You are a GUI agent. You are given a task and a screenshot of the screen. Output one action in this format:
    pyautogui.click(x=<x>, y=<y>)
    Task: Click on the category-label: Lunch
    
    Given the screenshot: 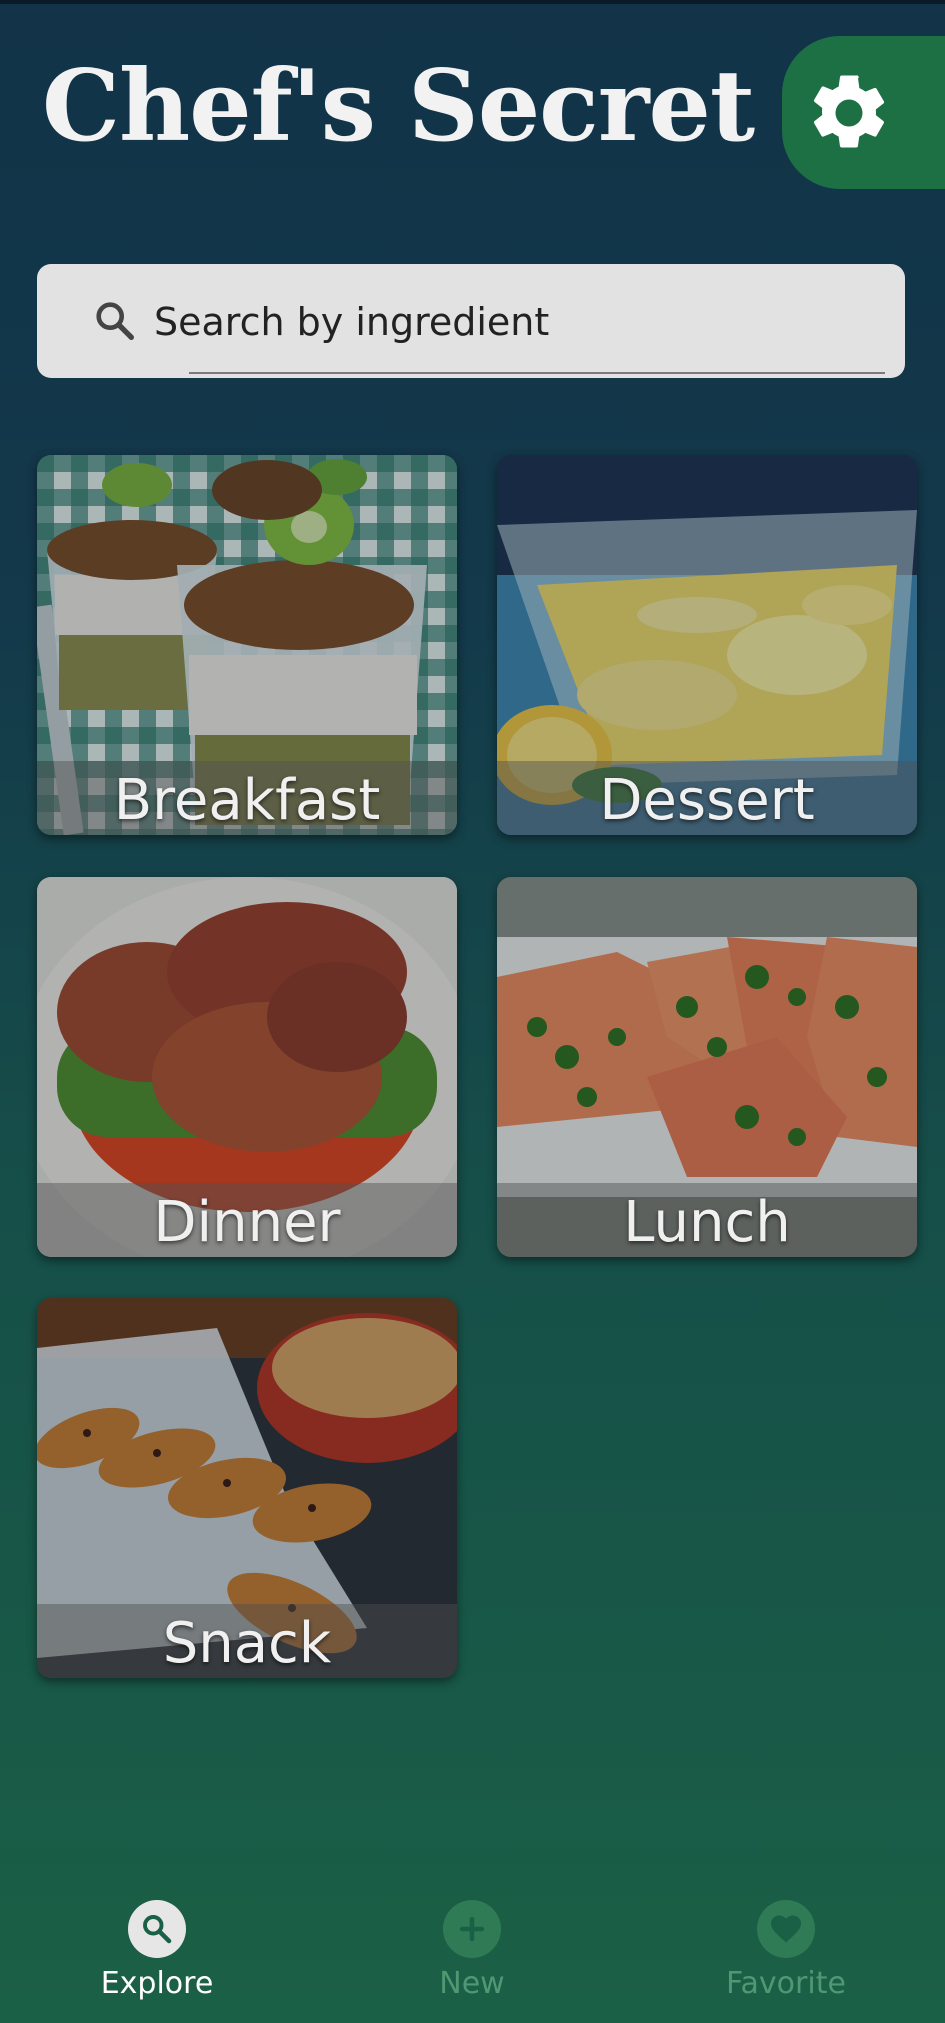 What is the action you would take?
    pyautogui.click(x=707, y=1222)
    